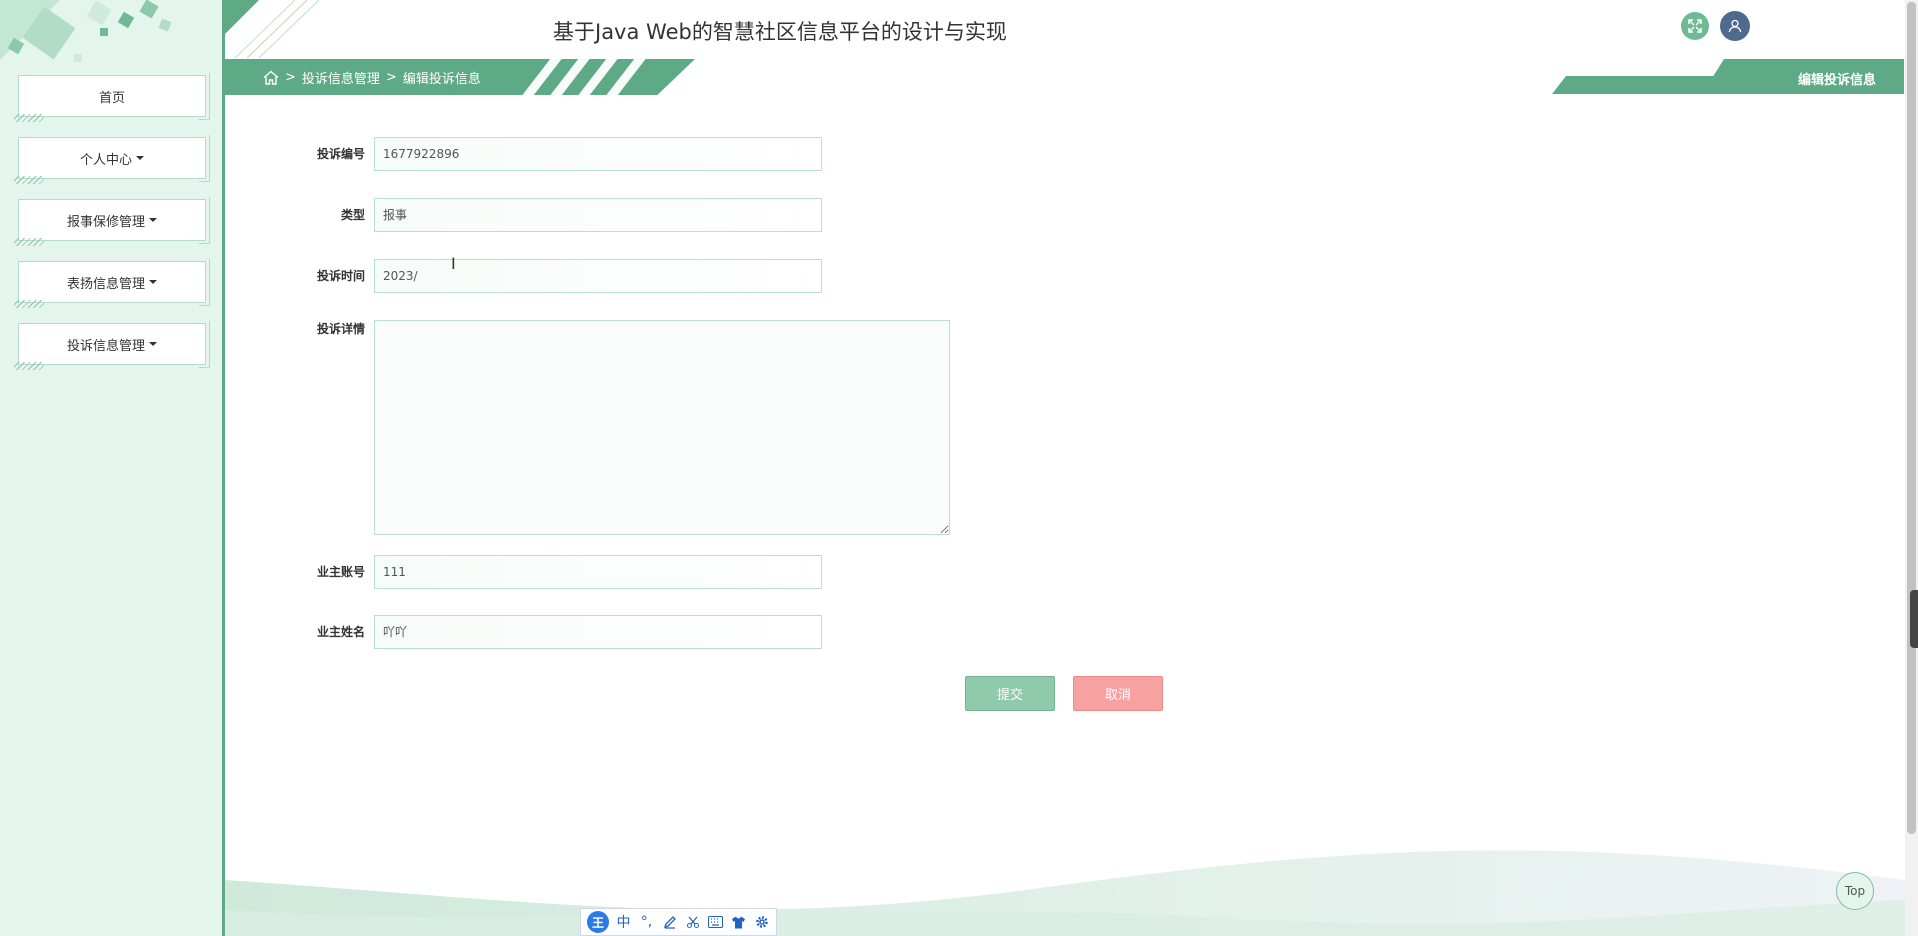 The width and height of the screenshot is (1918, 936). What do you see at coordinates (1728, 76) in the screenshot?
I see `current-page-banner: 编辑投诉信息` at bounding box center [1728, 76].